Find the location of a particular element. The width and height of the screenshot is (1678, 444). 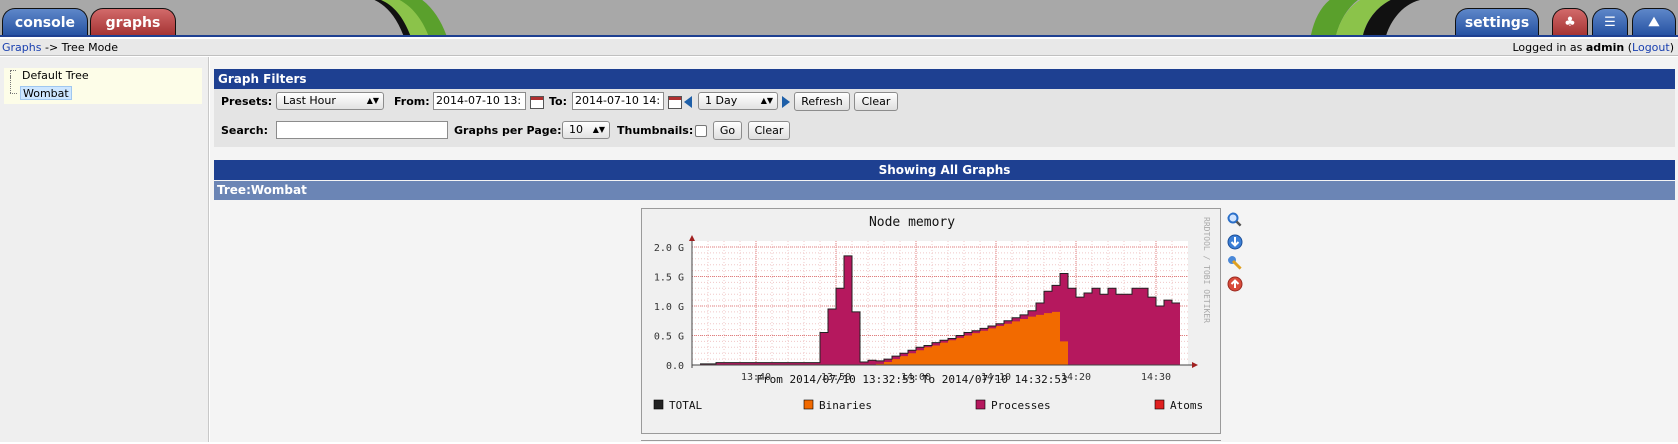

thumbnails-label: Thumbnails: is located at coordinates (655, 130).